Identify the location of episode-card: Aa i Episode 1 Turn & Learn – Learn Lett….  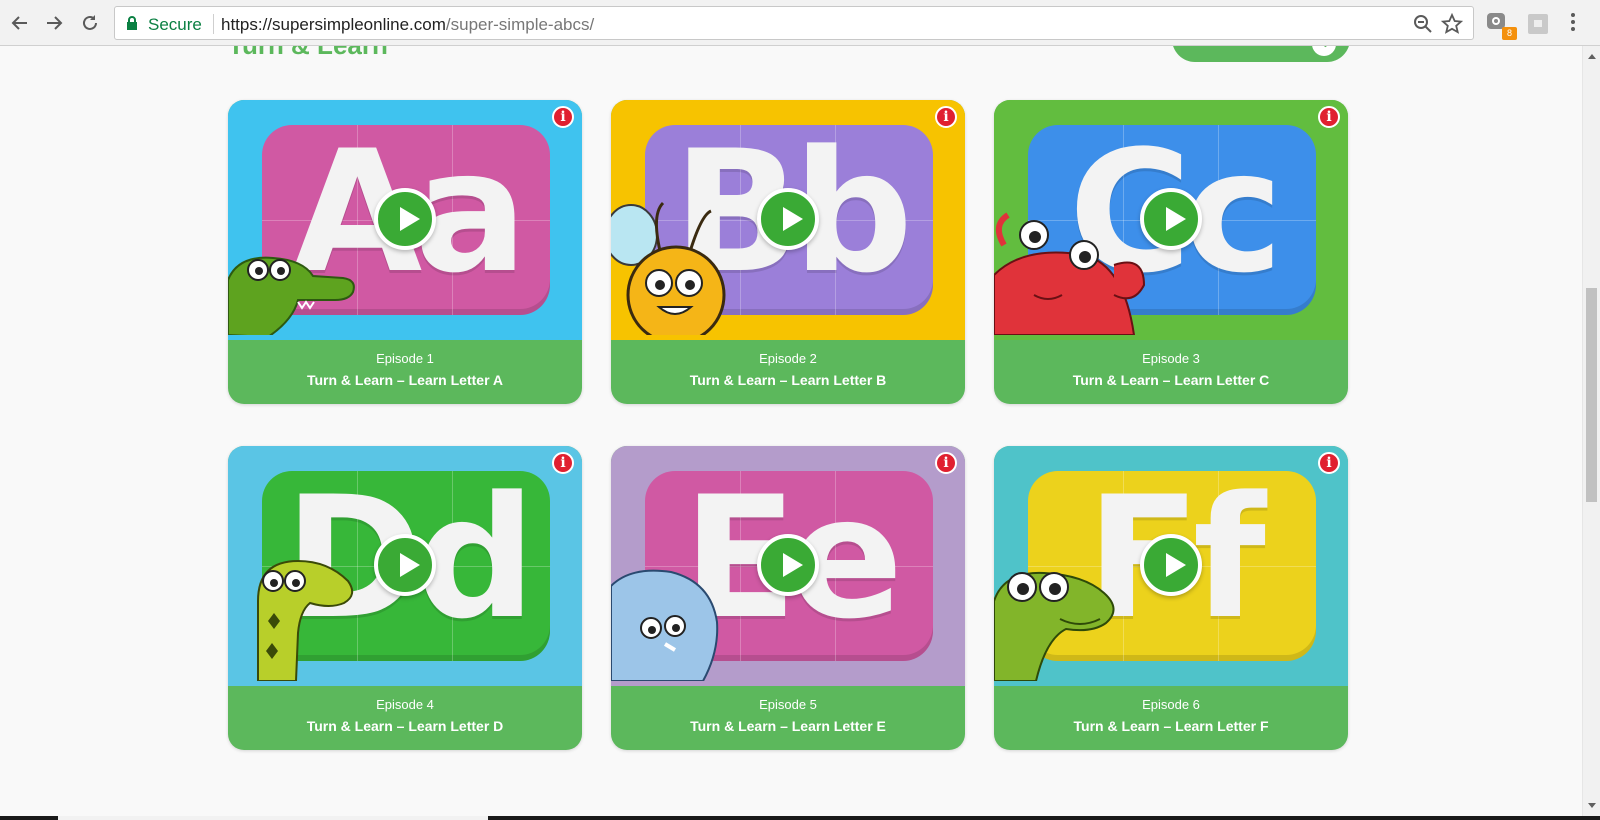
(405, 252).